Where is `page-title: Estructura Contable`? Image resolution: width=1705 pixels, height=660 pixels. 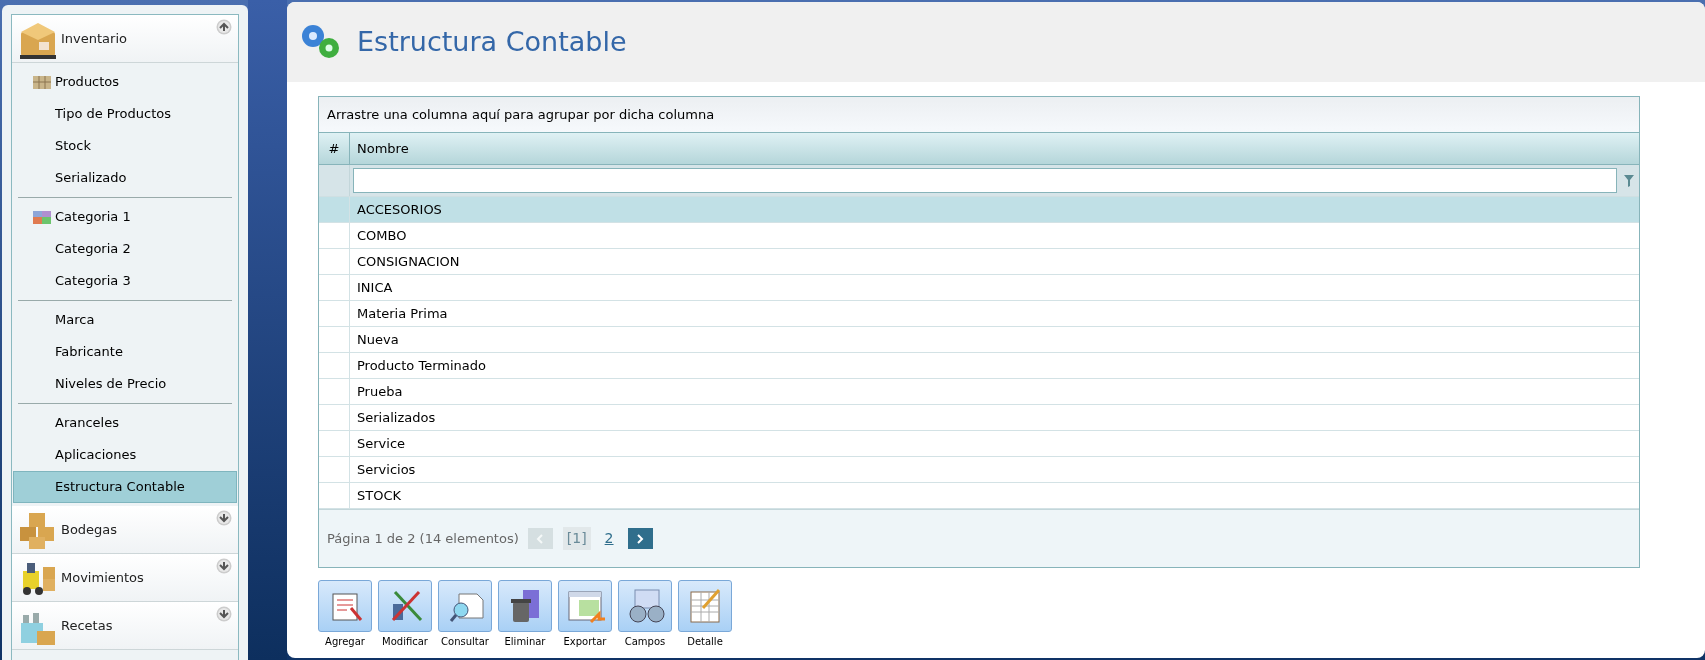
page-title: Estructura Contable is located at coordinates (492, 41).